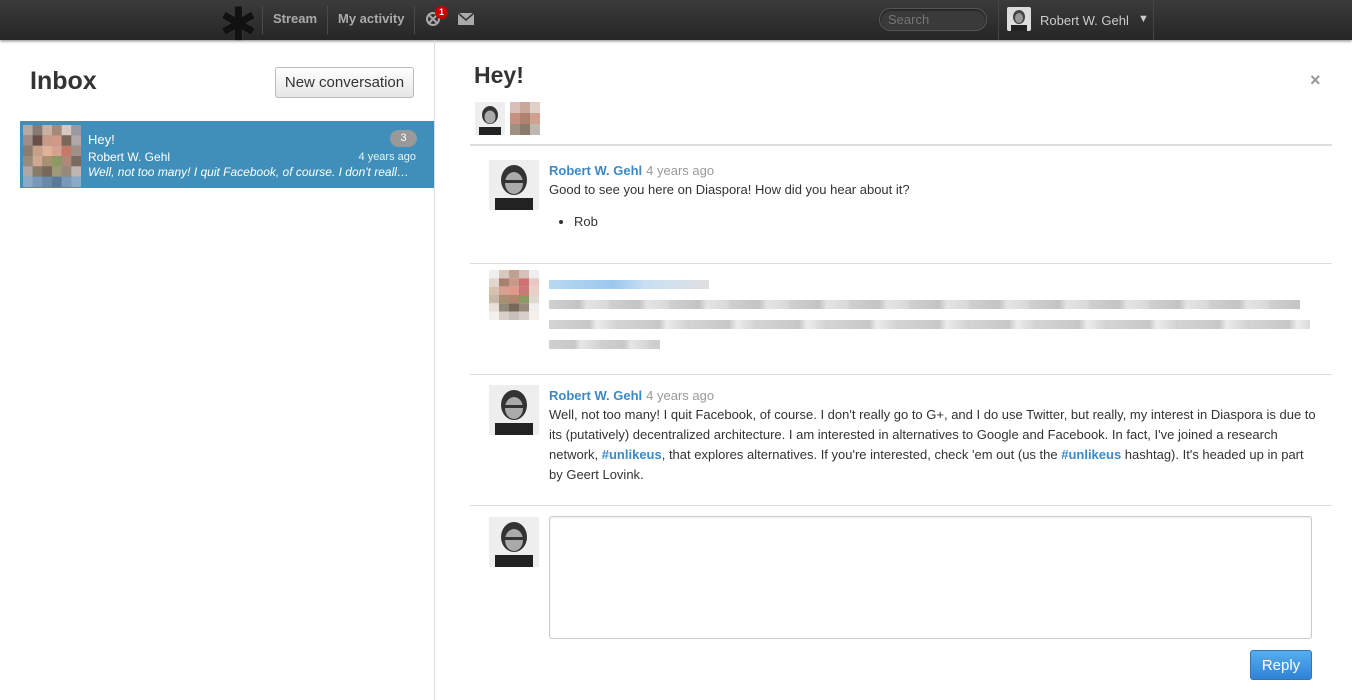 The height and width of the screenshot is (700, 1352). What do you see at coordinates (371, 18) in the screenshot?
I see `nav-my-activity-link: My activity` at bounding box center [371, 18].